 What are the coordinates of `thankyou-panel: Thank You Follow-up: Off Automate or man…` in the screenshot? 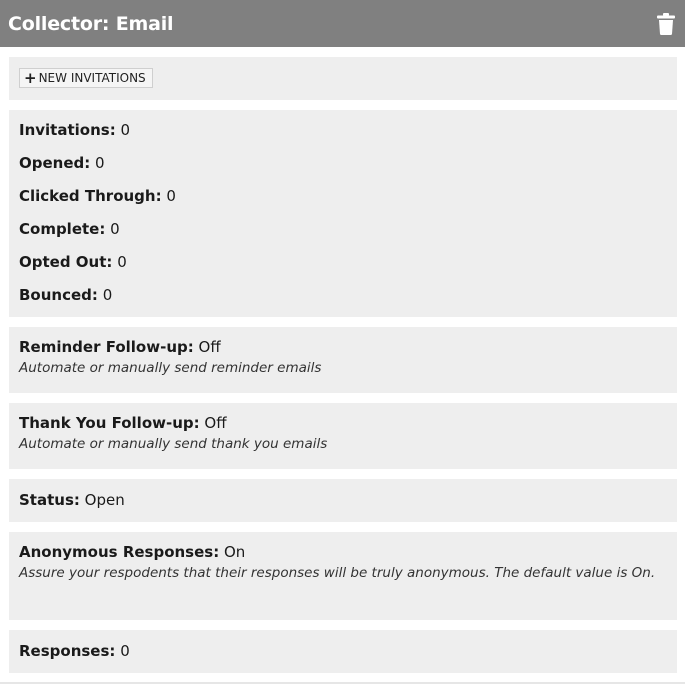 It's located at (343, 436).